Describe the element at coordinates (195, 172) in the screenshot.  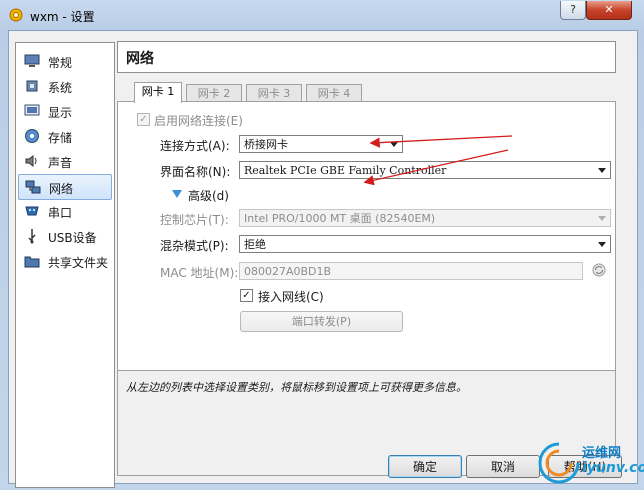
I see `adapter-name-label: 界面名称(N):` at that location.